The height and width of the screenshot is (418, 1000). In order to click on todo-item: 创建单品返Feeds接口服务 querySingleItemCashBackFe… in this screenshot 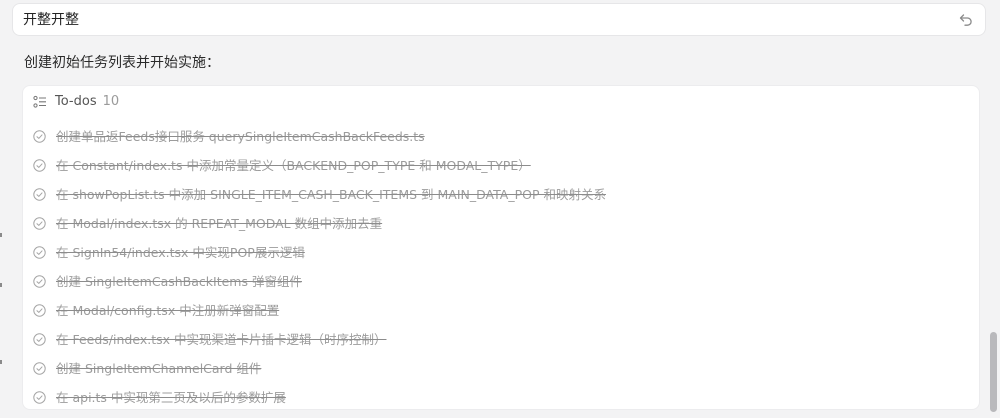, I will do `click(501, 136)`.